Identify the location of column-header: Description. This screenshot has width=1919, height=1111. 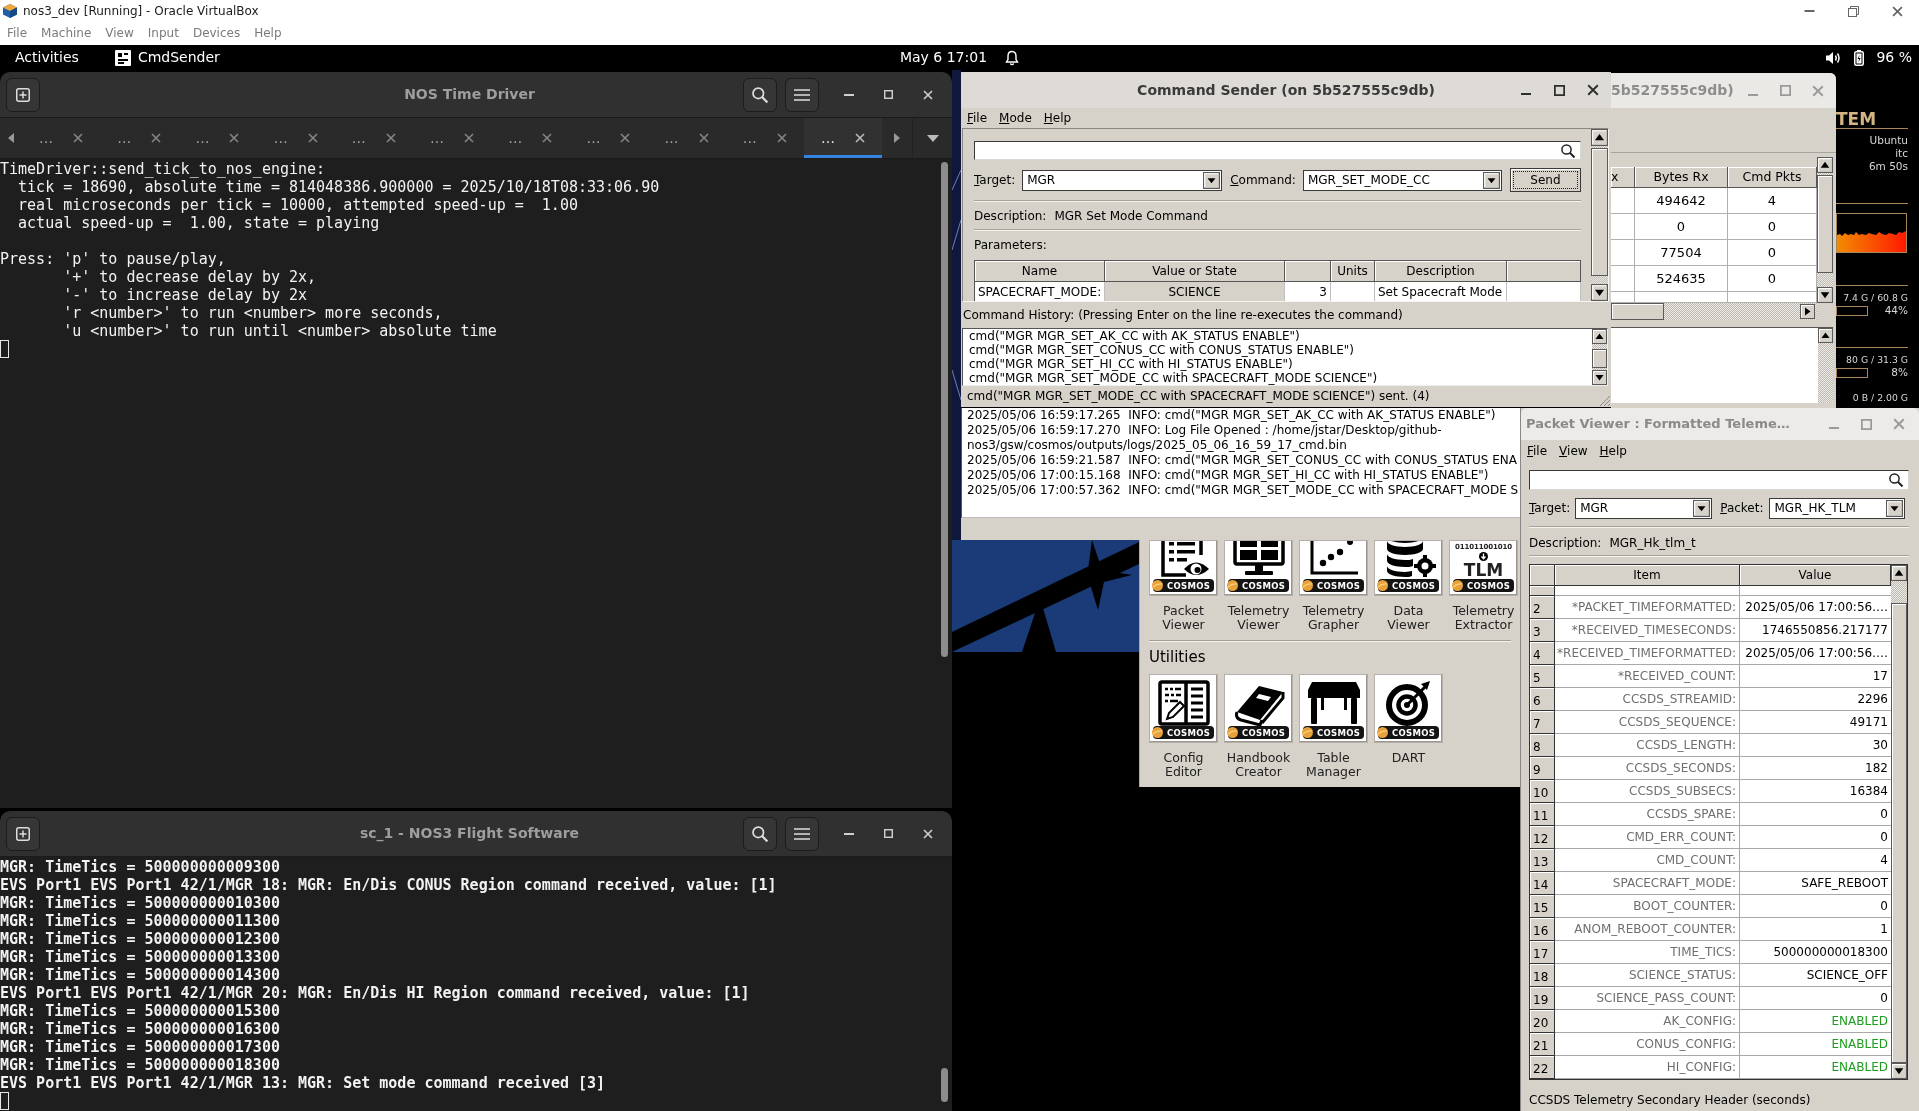
(1441, 271).